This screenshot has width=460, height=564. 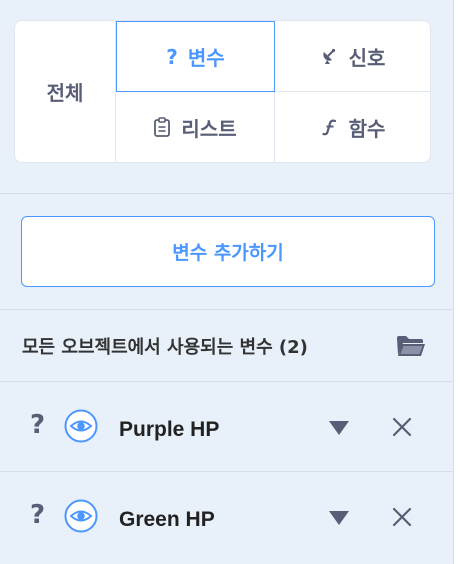 I want to click on category-tab-label: 리스트, so click(x=209, y=128).